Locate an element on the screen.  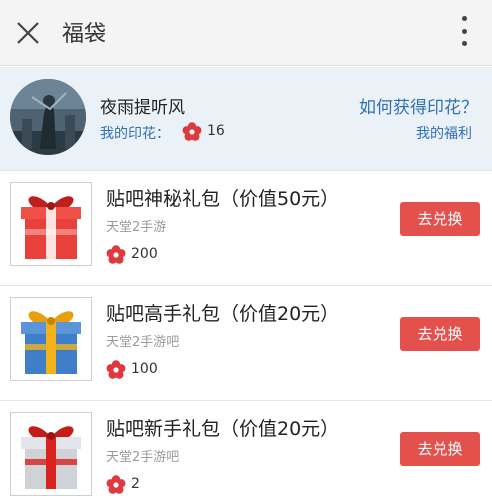
my-welfare-link: 我的福利 is located at coordinates (444, 133).